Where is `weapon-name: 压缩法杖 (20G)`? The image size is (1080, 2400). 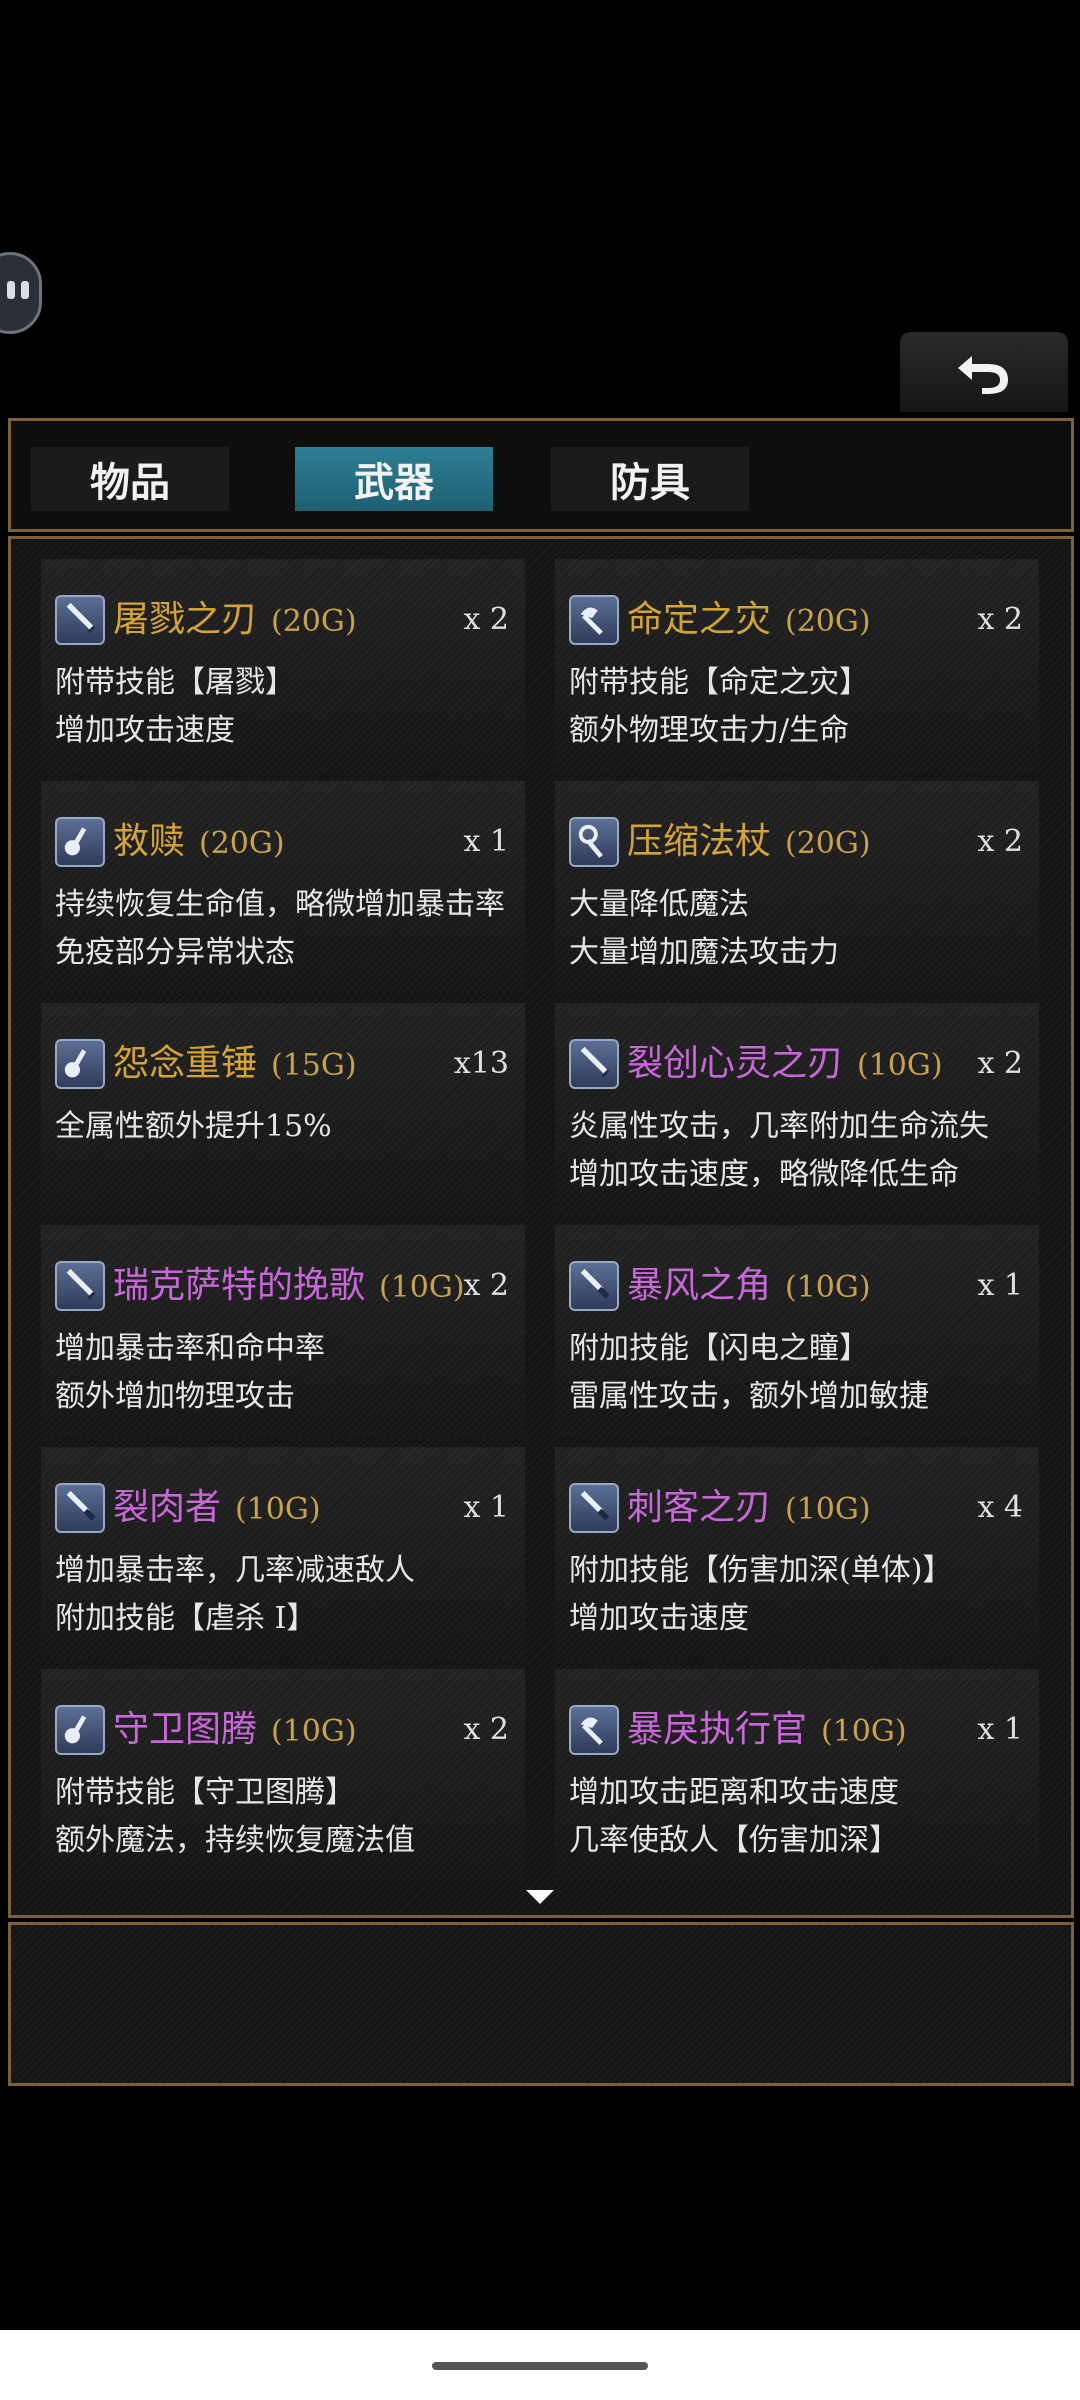
weapon-name: 压缩法杖 (20G) is located at coordinates (749, 843).